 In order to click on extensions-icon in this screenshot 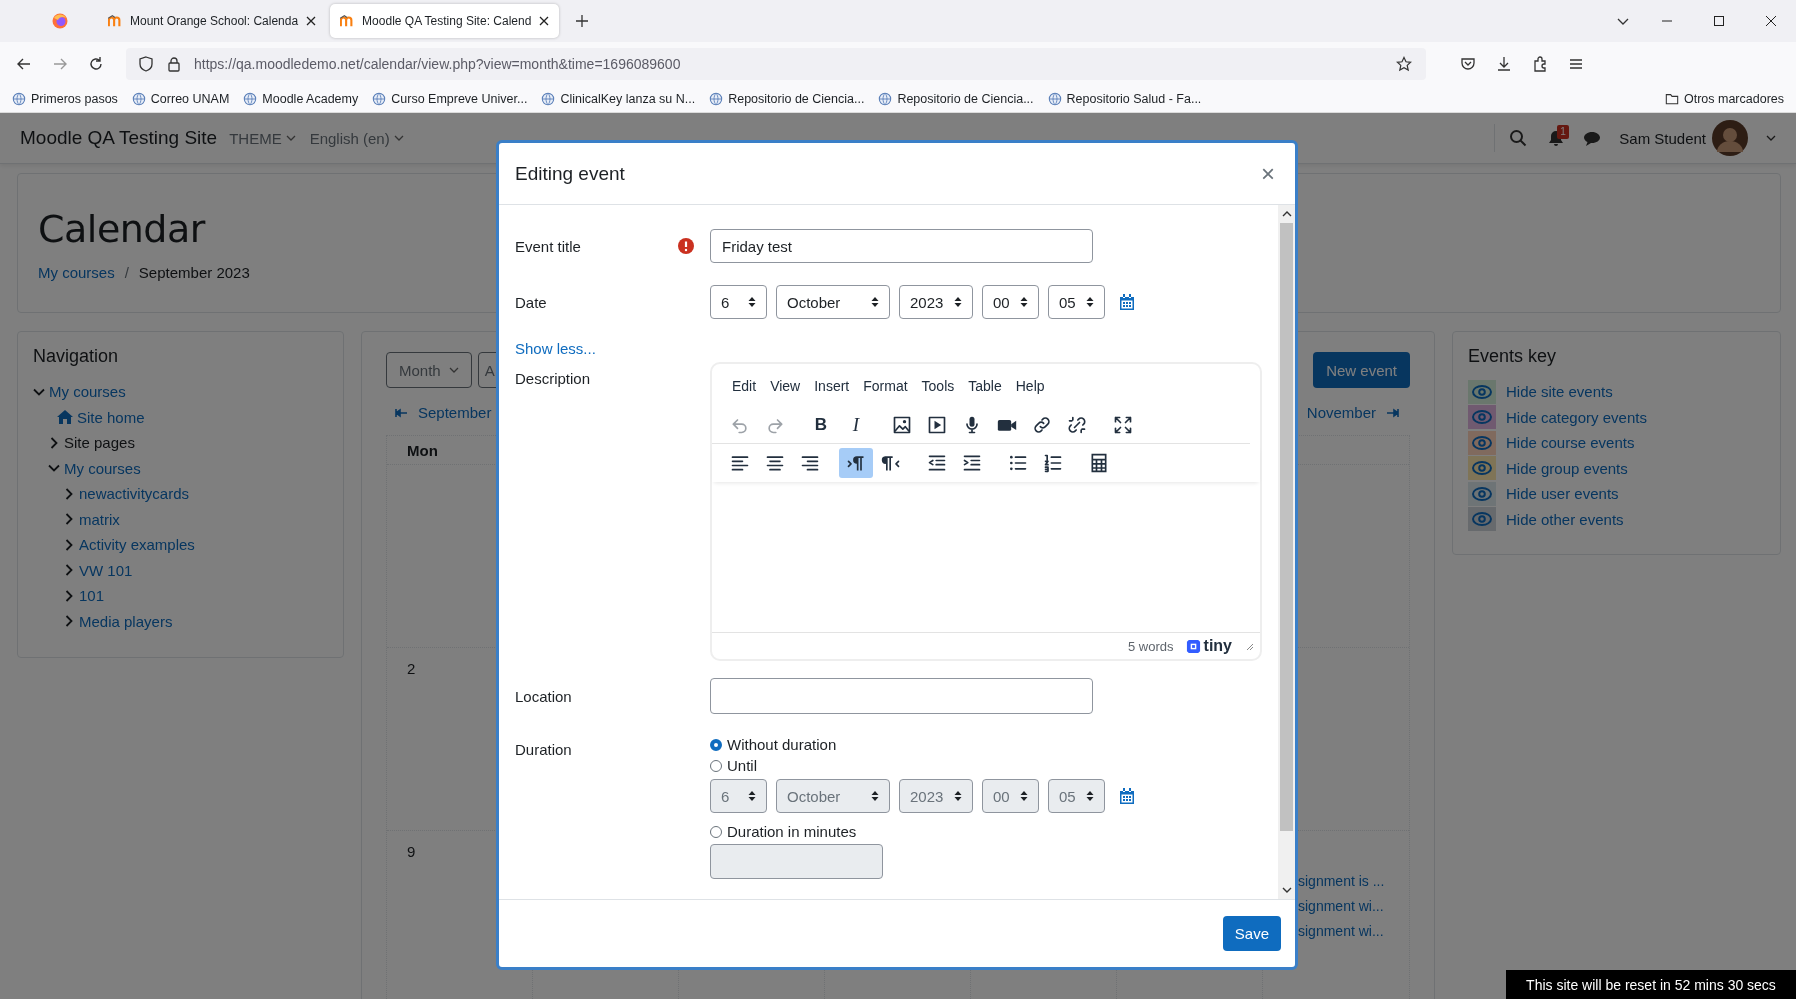, I will do `click(1540, 64)`.